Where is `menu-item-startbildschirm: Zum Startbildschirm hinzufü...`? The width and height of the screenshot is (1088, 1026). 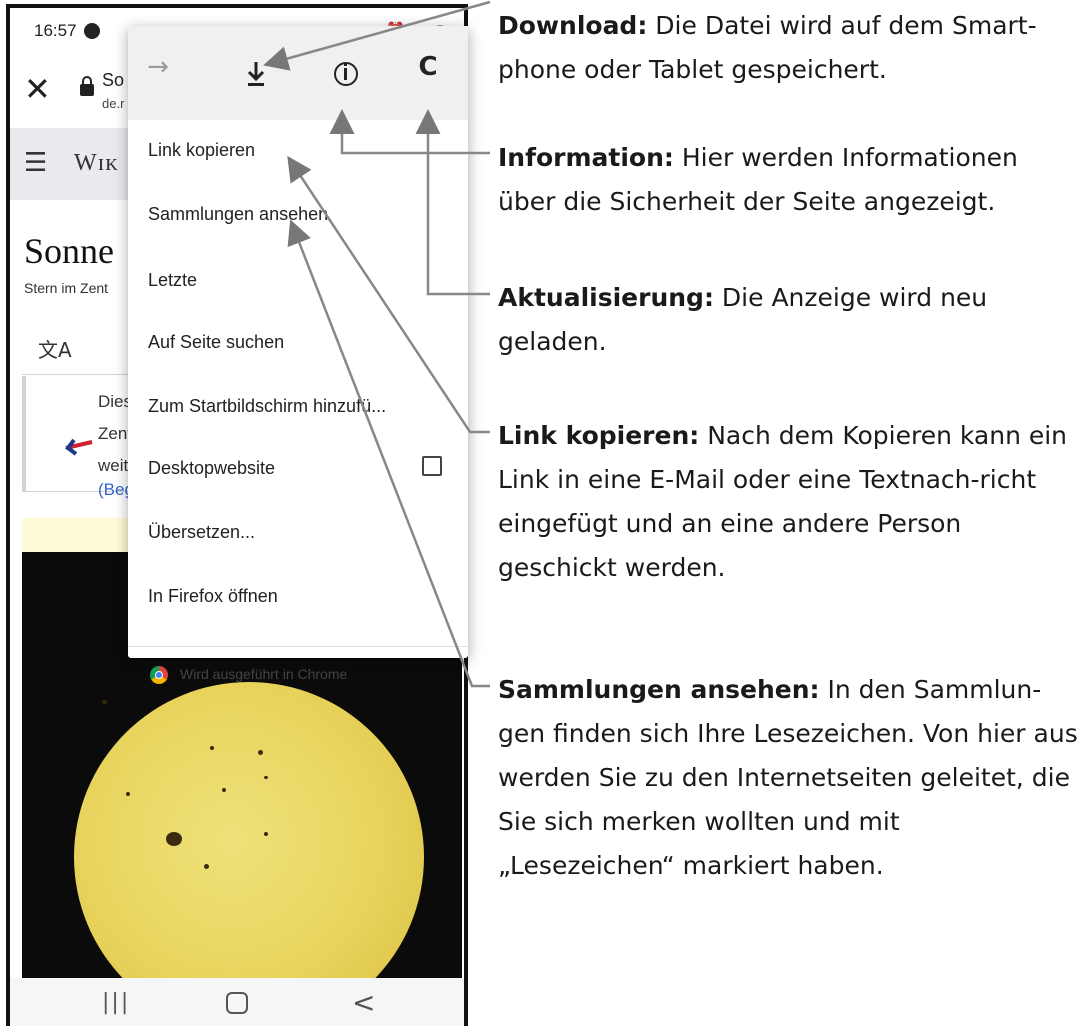
menu-item-startbildschirm: Zum Startbildschirm hinzufü... is located at coordinates (267, 406).